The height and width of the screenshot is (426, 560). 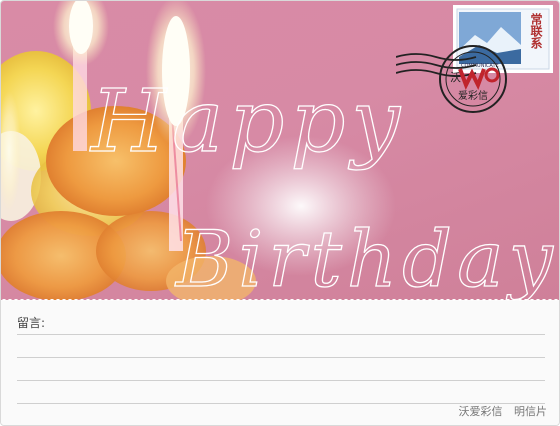 I want to click on postmark: 沃 爱彩信, so click(x=456, y=80).